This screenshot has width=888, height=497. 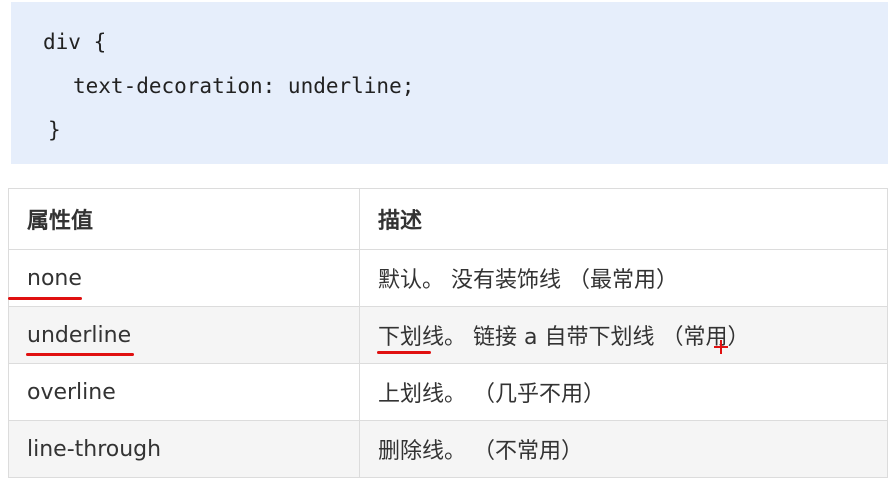 What do you see at coordinates (79, 335) in the screenshot?
I see `value-text: underline` at bounding box center [79, 335].